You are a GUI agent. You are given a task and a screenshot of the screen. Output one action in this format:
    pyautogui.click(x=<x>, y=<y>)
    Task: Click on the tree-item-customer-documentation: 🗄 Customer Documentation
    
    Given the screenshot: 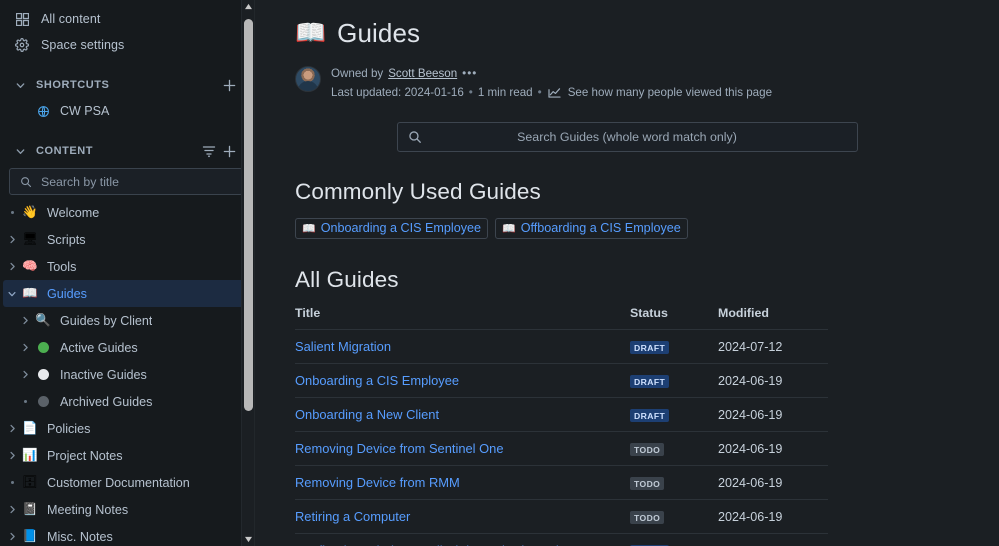 What is the action you would take?
    pyautogui.click(x=125, y=482)
    